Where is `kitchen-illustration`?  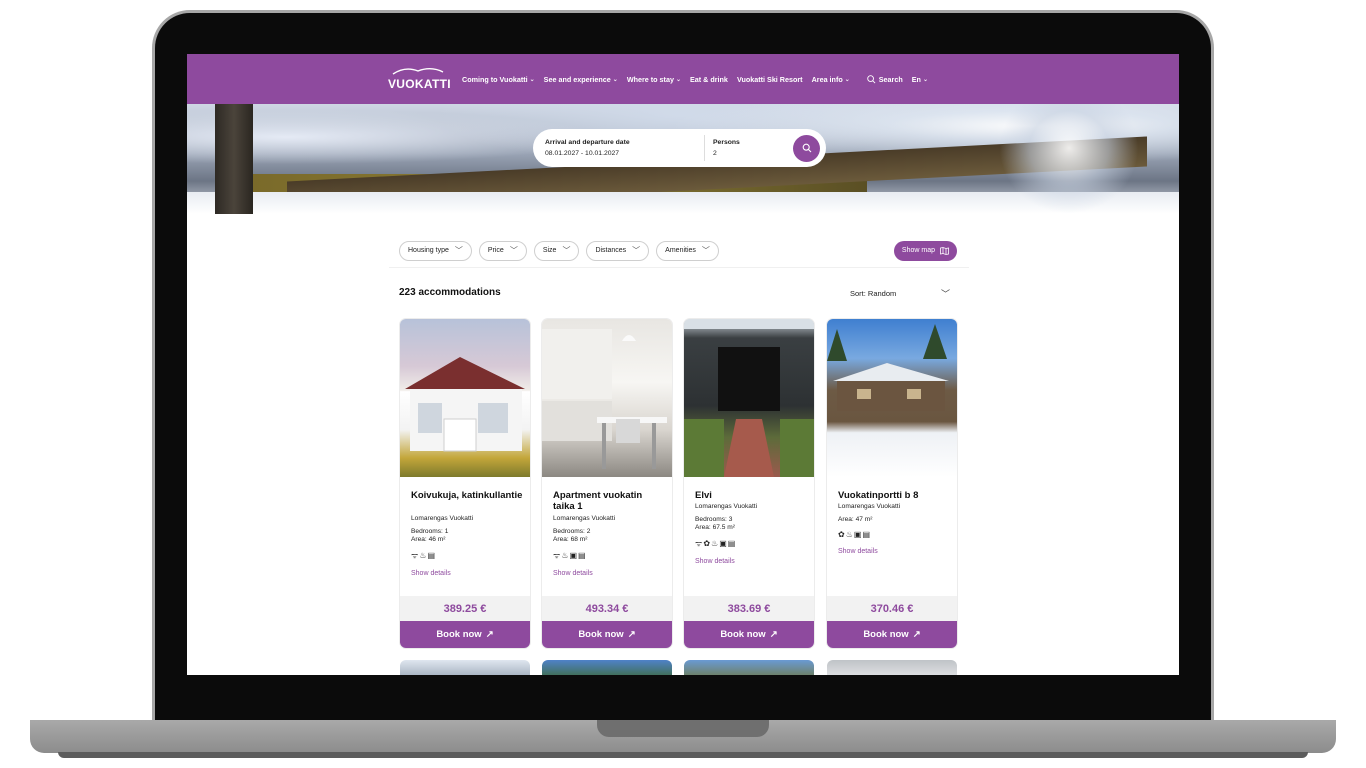 kitchen-illustration is located at coordinates (604, 399).